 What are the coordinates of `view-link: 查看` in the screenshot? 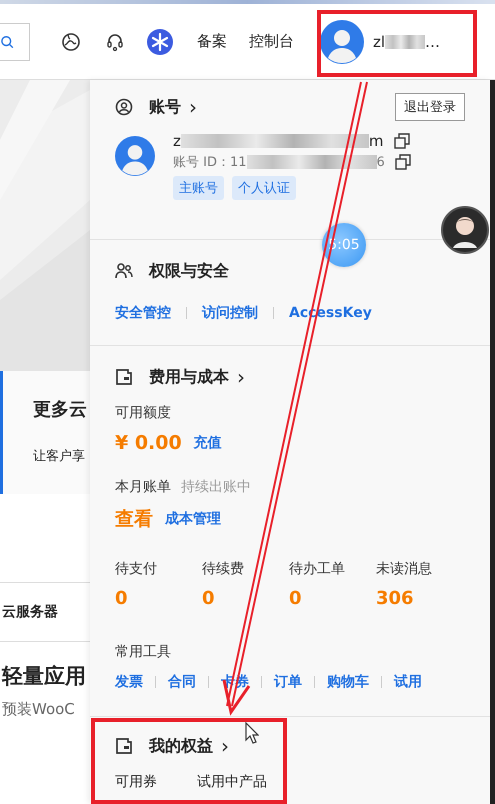 It's located at (134, 519).